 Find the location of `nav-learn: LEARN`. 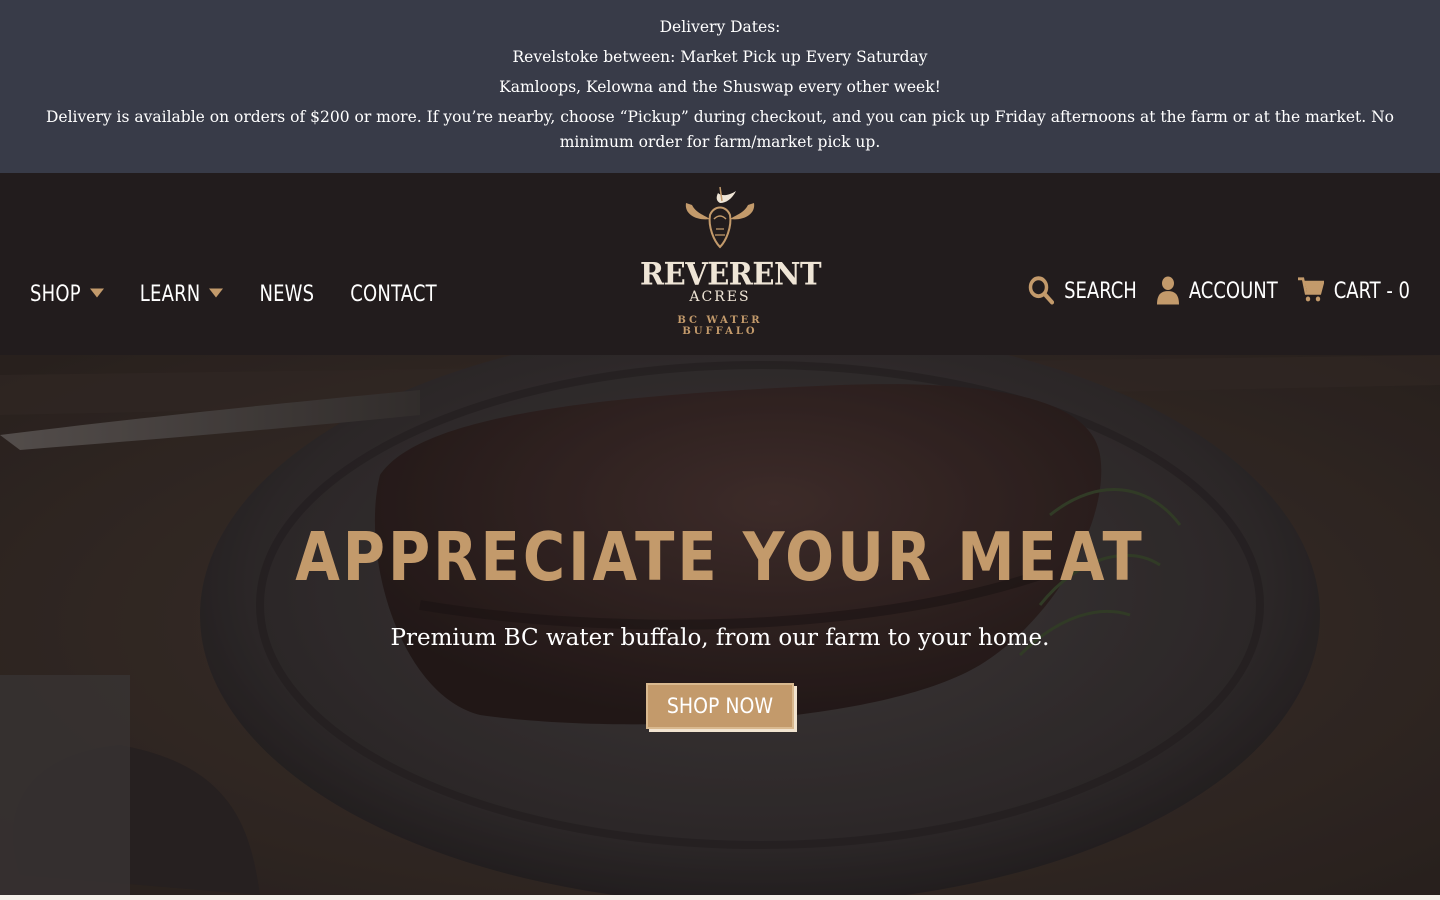

nav-learn: LEARN is located at coordinates (181, 293).